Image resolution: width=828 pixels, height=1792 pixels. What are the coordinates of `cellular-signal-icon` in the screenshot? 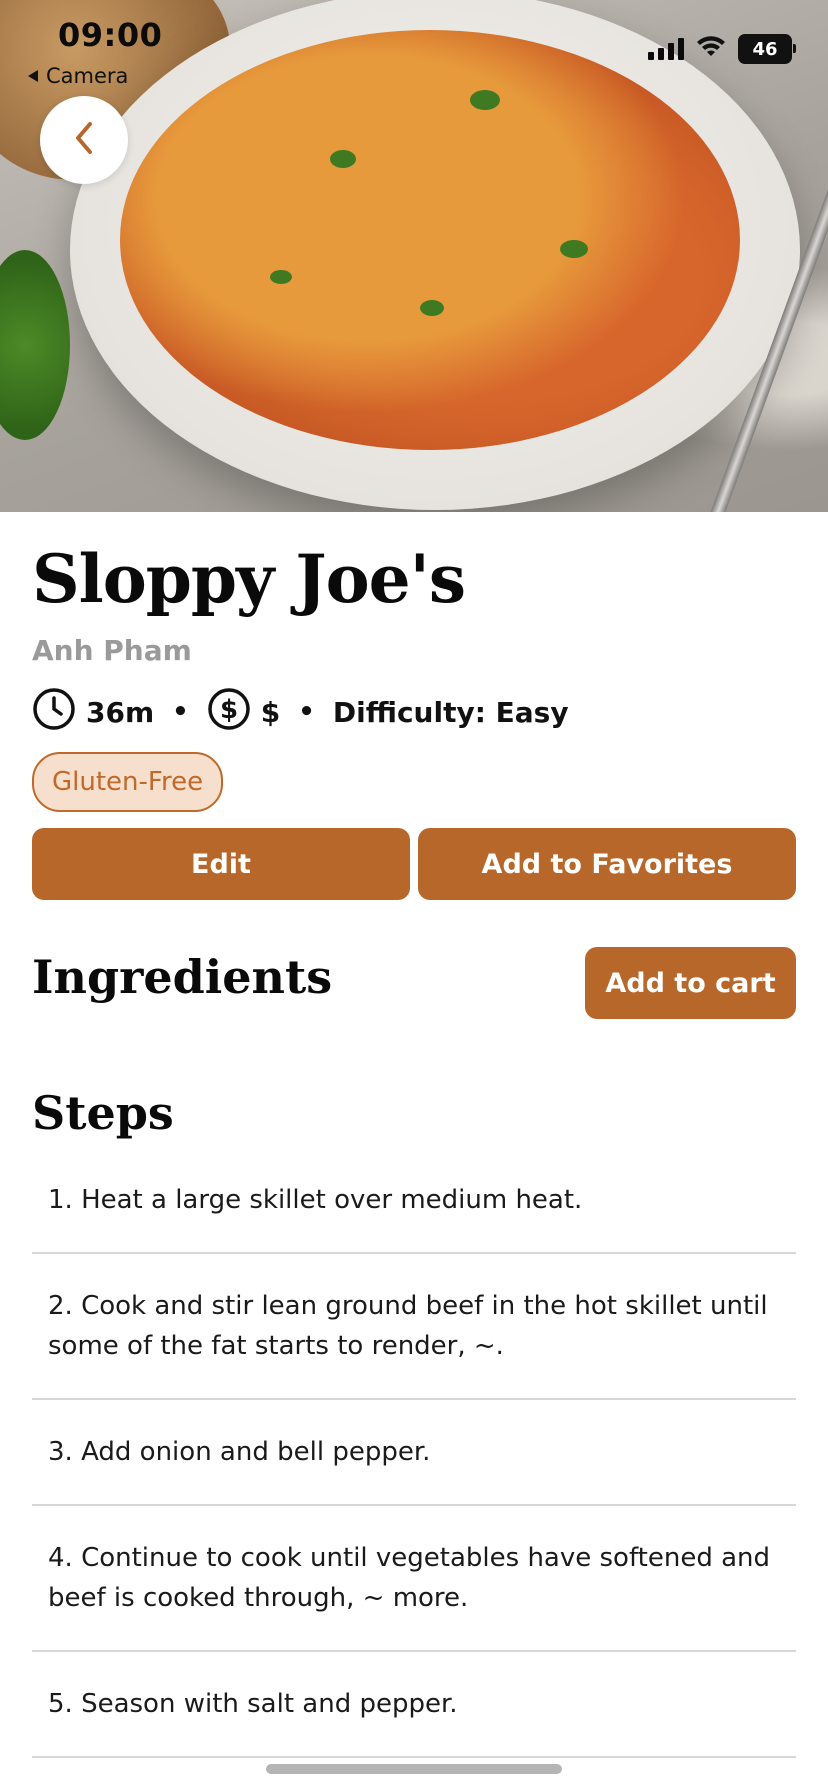 It's located at (666, 49).